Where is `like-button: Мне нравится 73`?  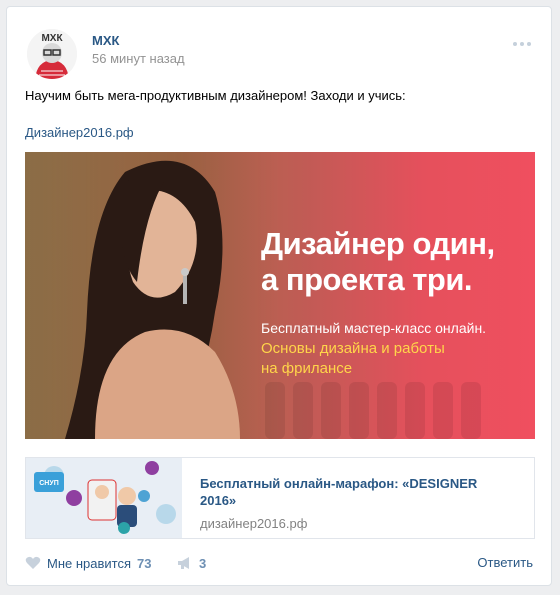 like-button: Мне нравится 73 is located at coordinates (88, 563).